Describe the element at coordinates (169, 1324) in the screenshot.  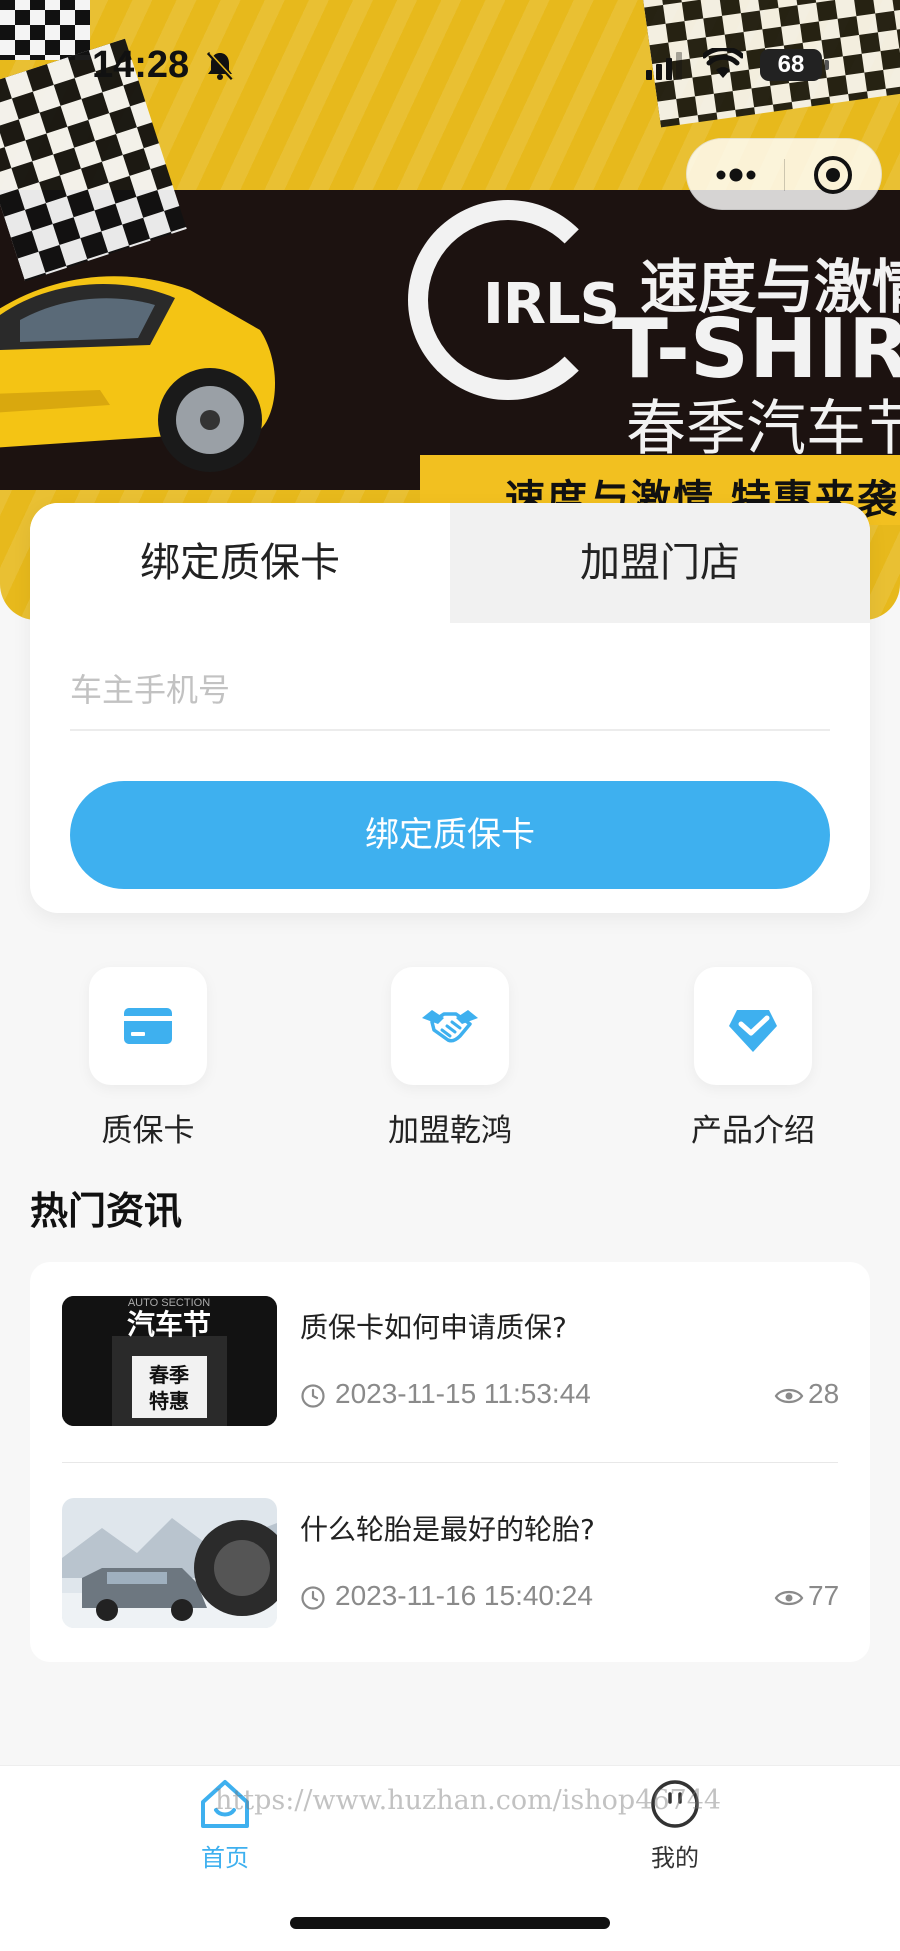
I see `thumb-title: 汽车节` at that location.